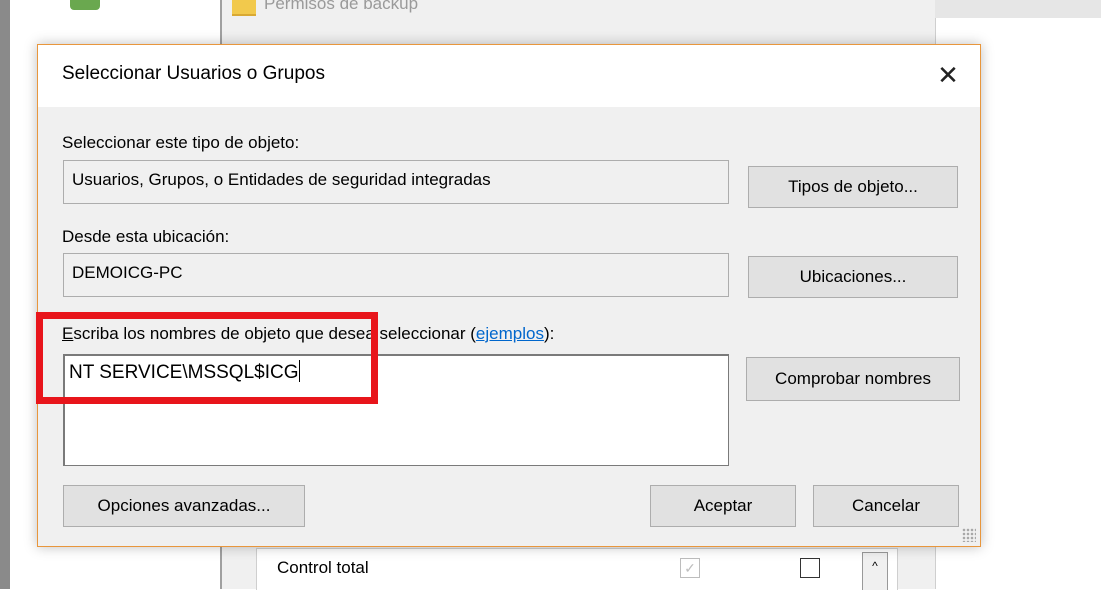 This screenshot has height=590, width=1101. I want to click on dialog-title: Seleccionar Usuarios o Grupos, so click(193, 73).